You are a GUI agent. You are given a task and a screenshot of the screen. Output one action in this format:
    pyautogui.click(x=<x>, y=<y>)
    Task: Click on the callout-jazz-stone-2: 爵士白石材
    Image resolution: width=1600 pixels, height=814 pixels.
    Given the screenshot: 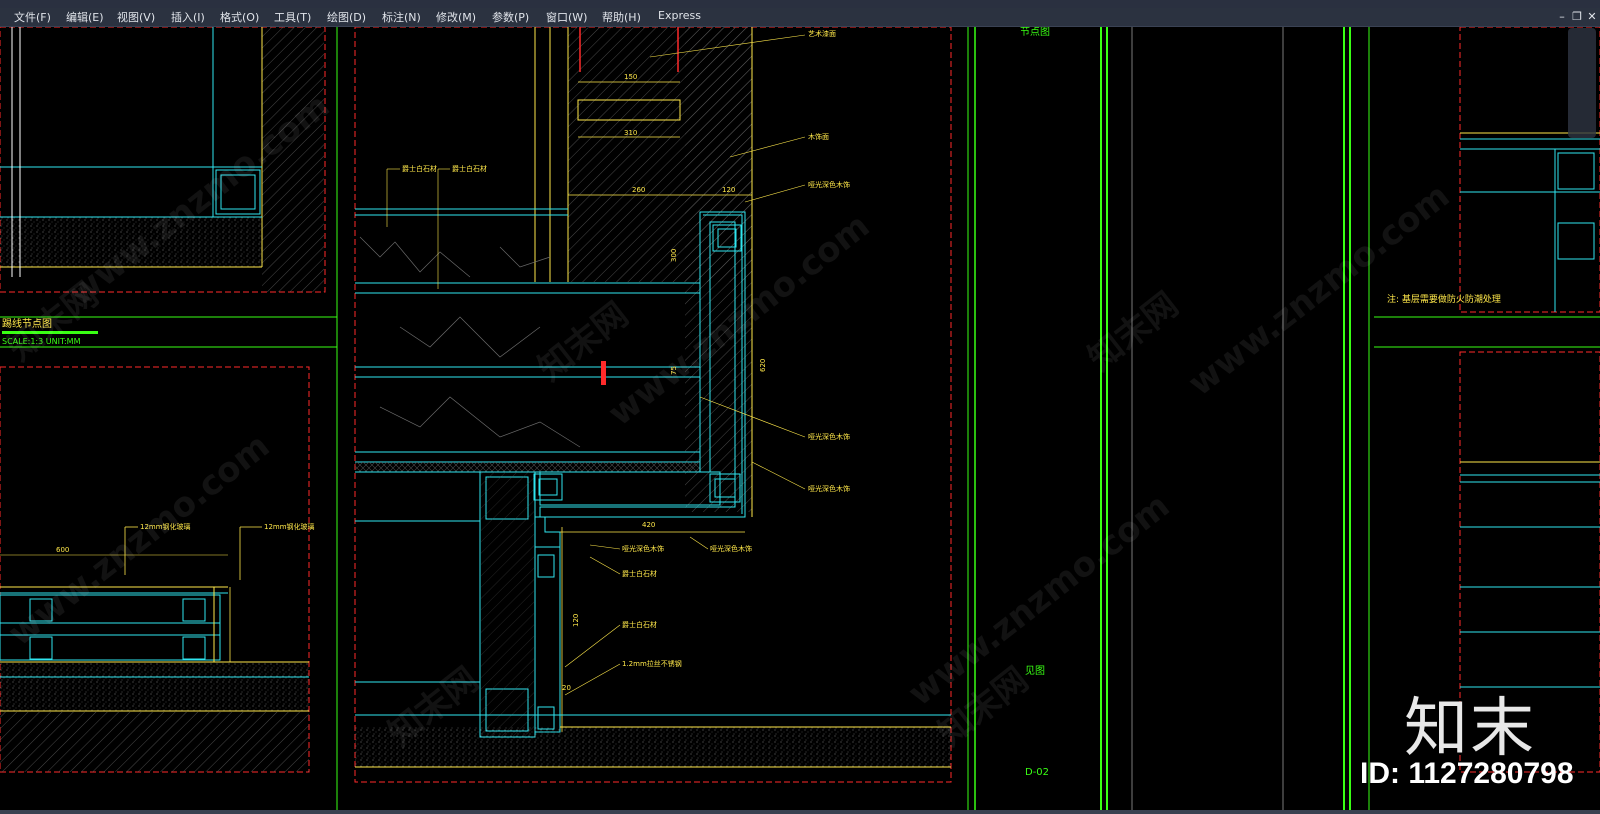 What is the action you would take?
    pyautogui.click(x=469, y=168)
    